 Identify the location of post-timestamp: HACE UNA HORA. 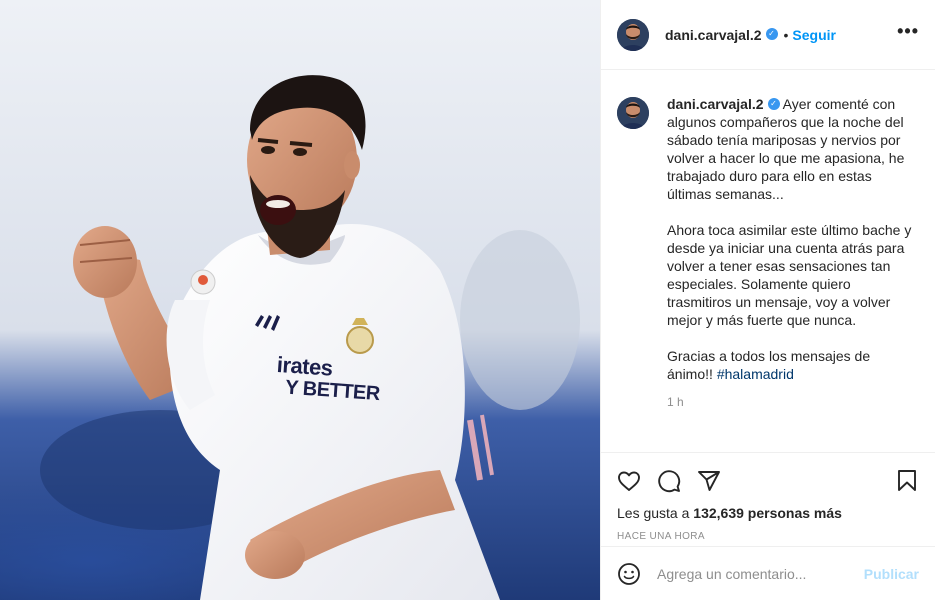
(768, 536).